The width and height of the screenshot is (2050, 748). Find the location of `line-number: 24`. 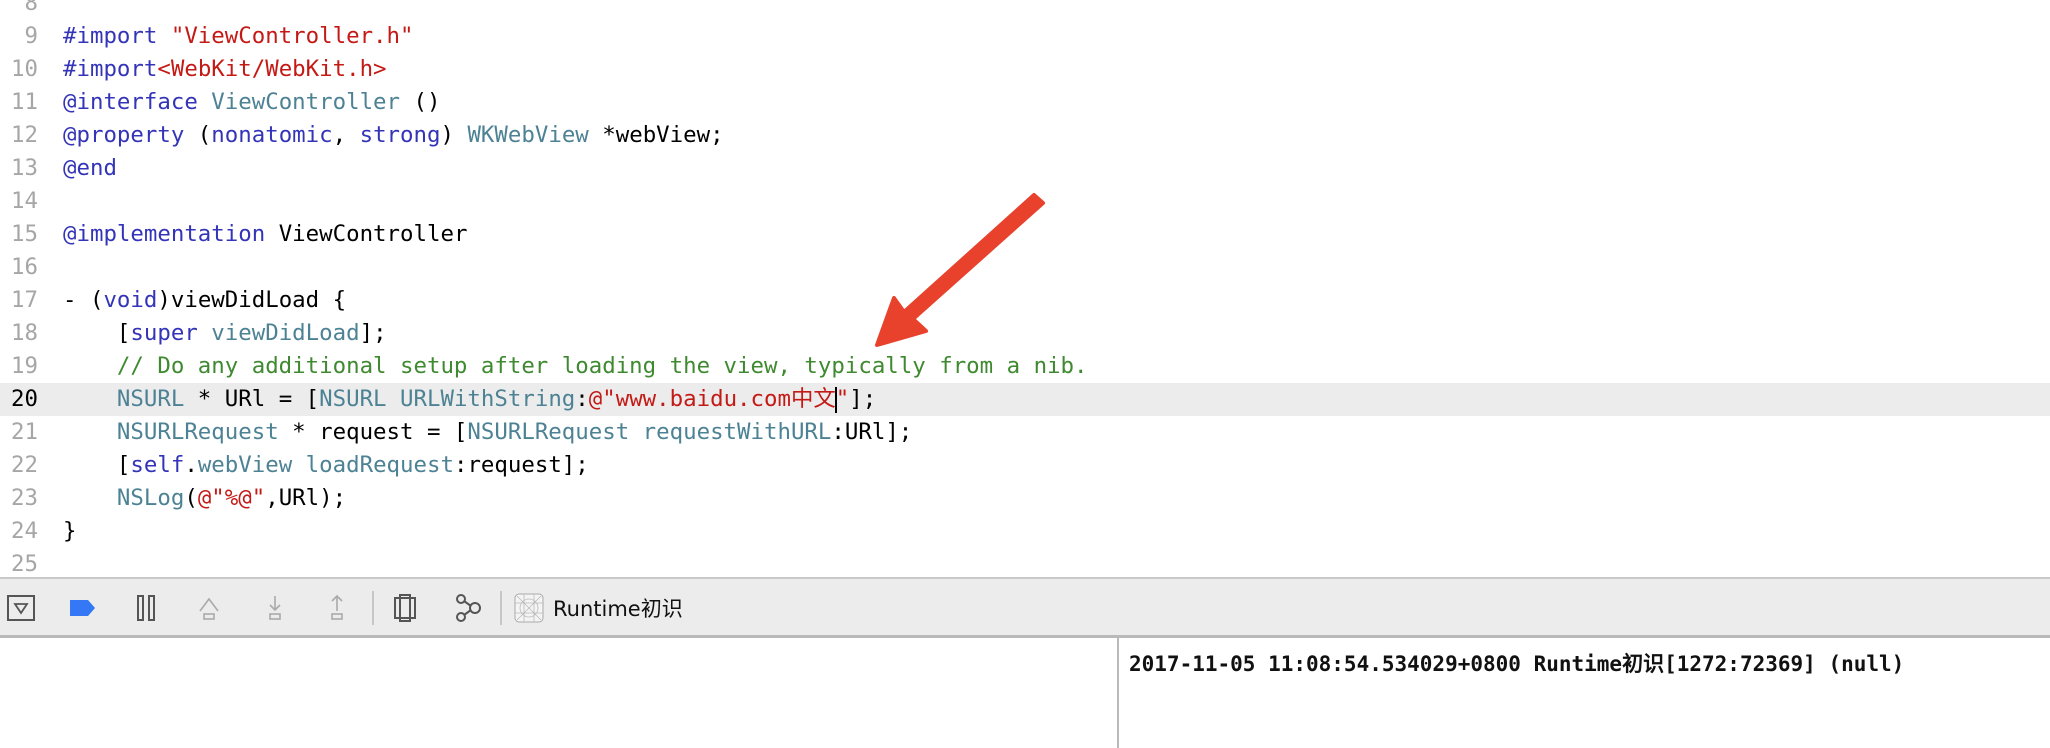

line-number: 24 is located at coordinates (19, 531).